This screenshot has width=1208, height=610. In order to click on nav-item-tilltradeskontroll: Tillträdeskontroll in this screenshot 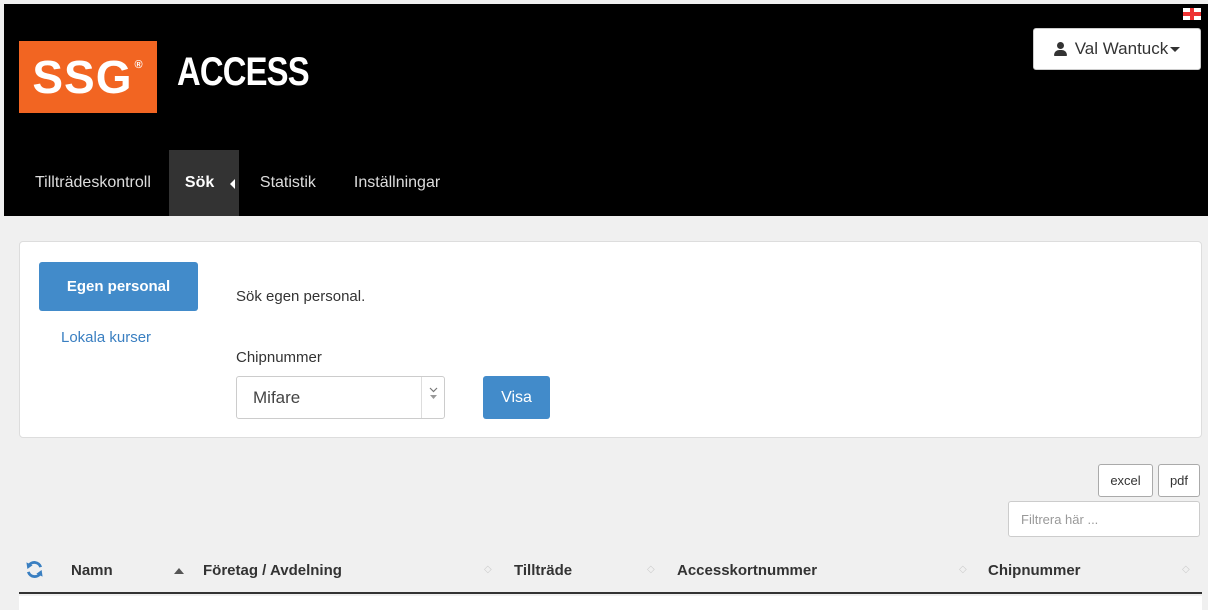, I will do `click(86, 183)`.